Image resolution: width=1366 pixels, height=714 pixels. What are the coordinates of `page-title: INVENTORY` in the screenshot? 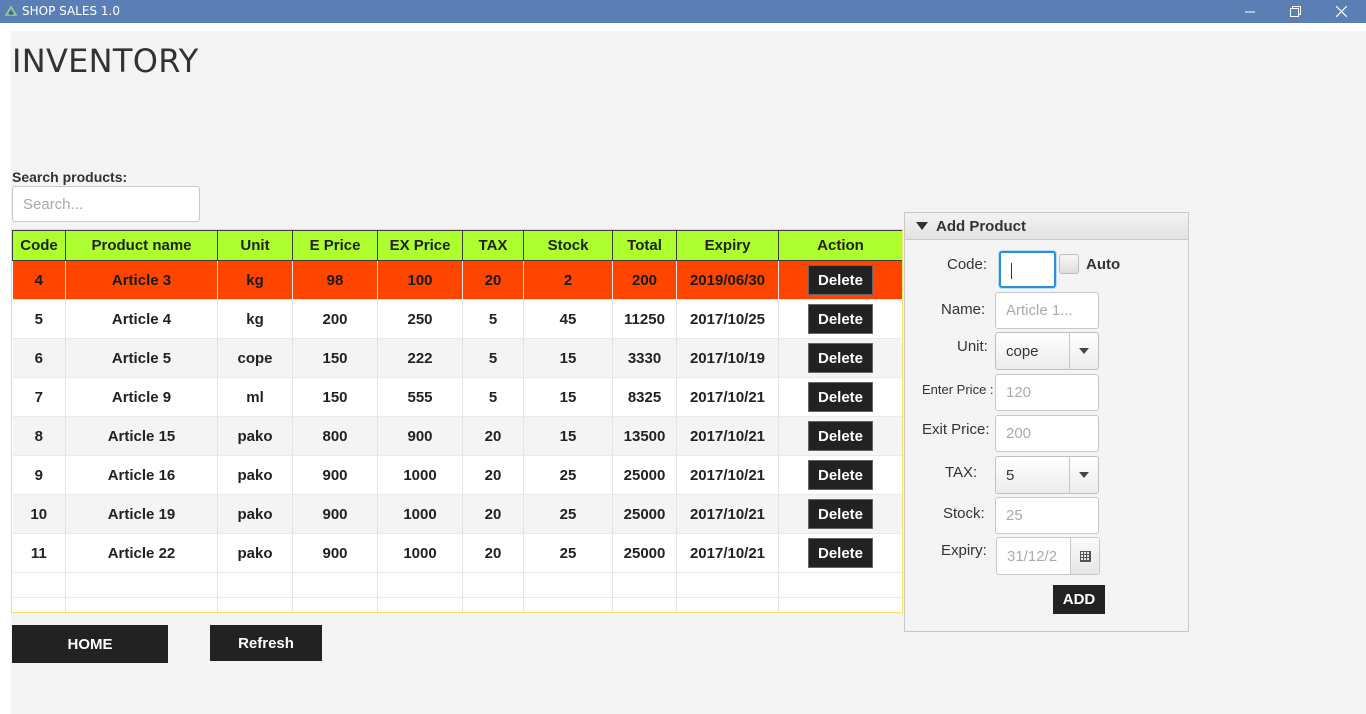 It's located at (105, 61).